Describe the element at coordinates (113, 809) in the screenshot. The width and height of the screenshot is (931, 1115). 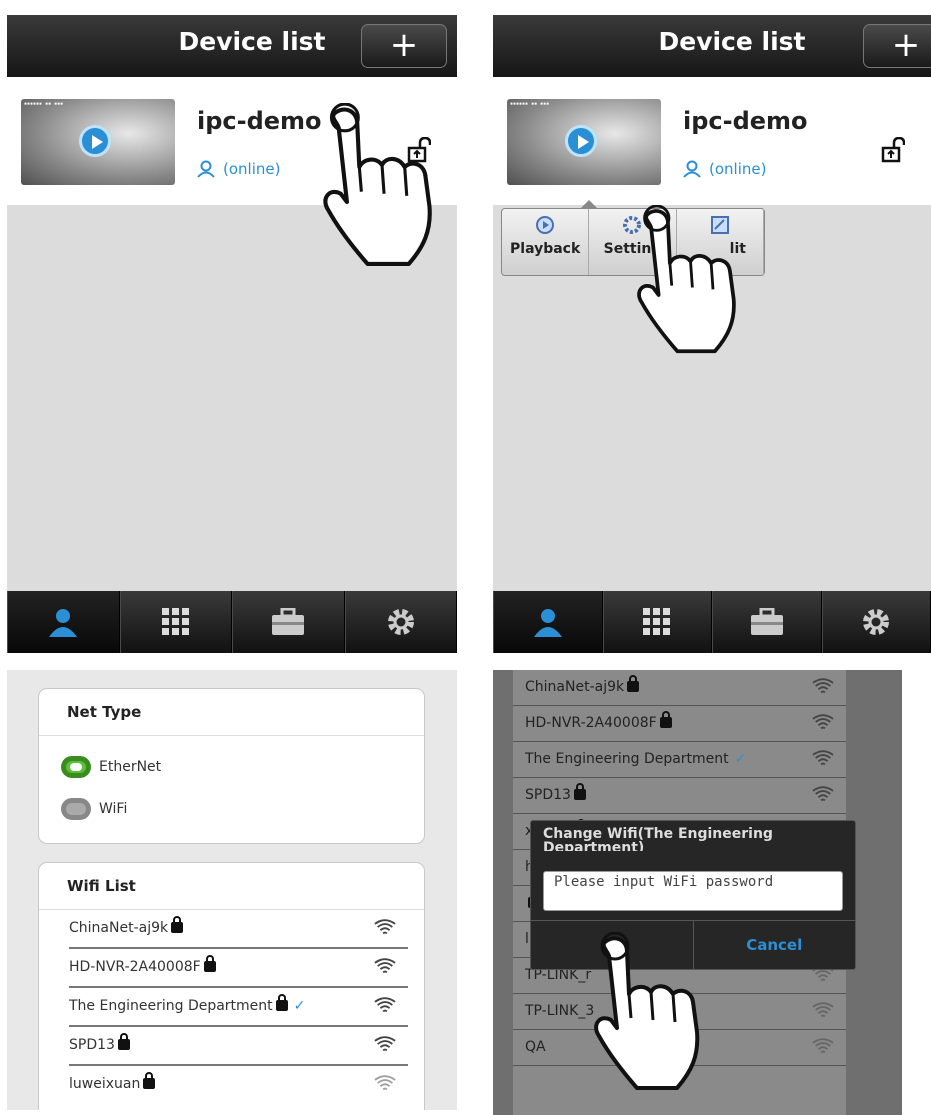
I see `radio-label: WiFi` at that location.